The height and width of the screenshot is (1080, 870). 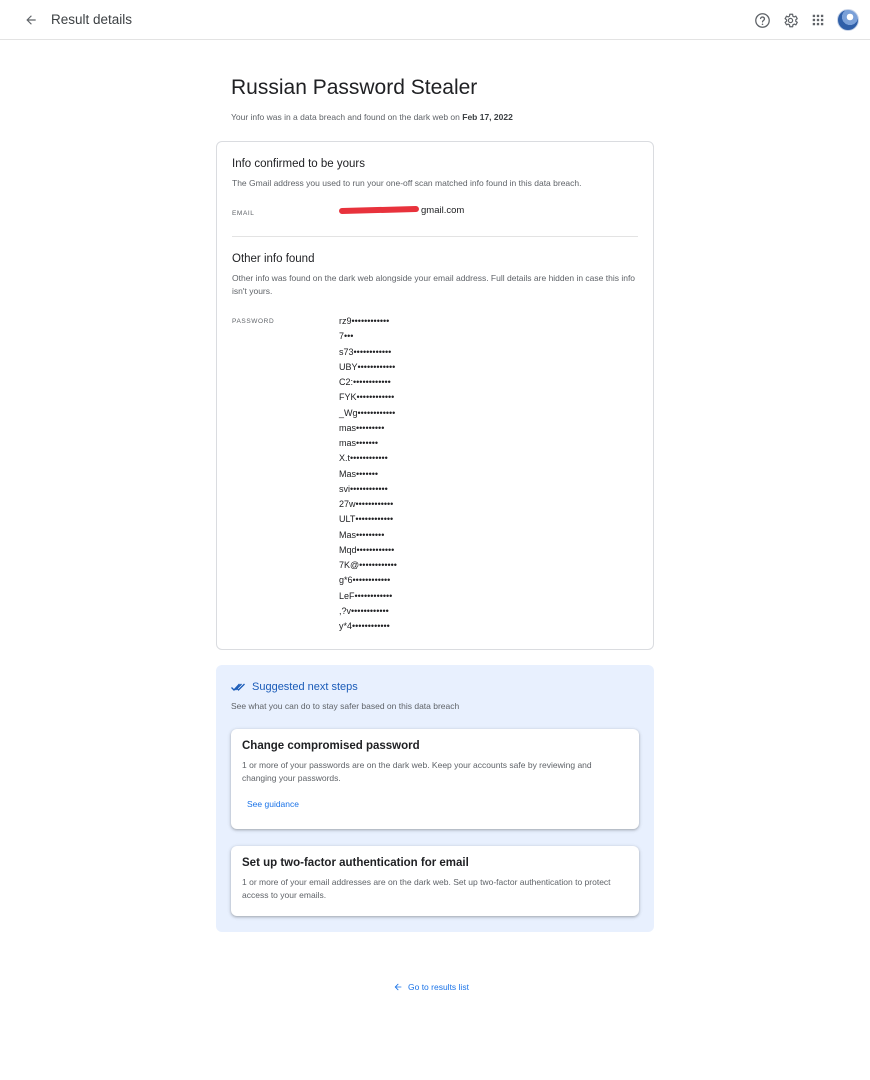 I want to click on help-icon, so click(x=762, y=20).